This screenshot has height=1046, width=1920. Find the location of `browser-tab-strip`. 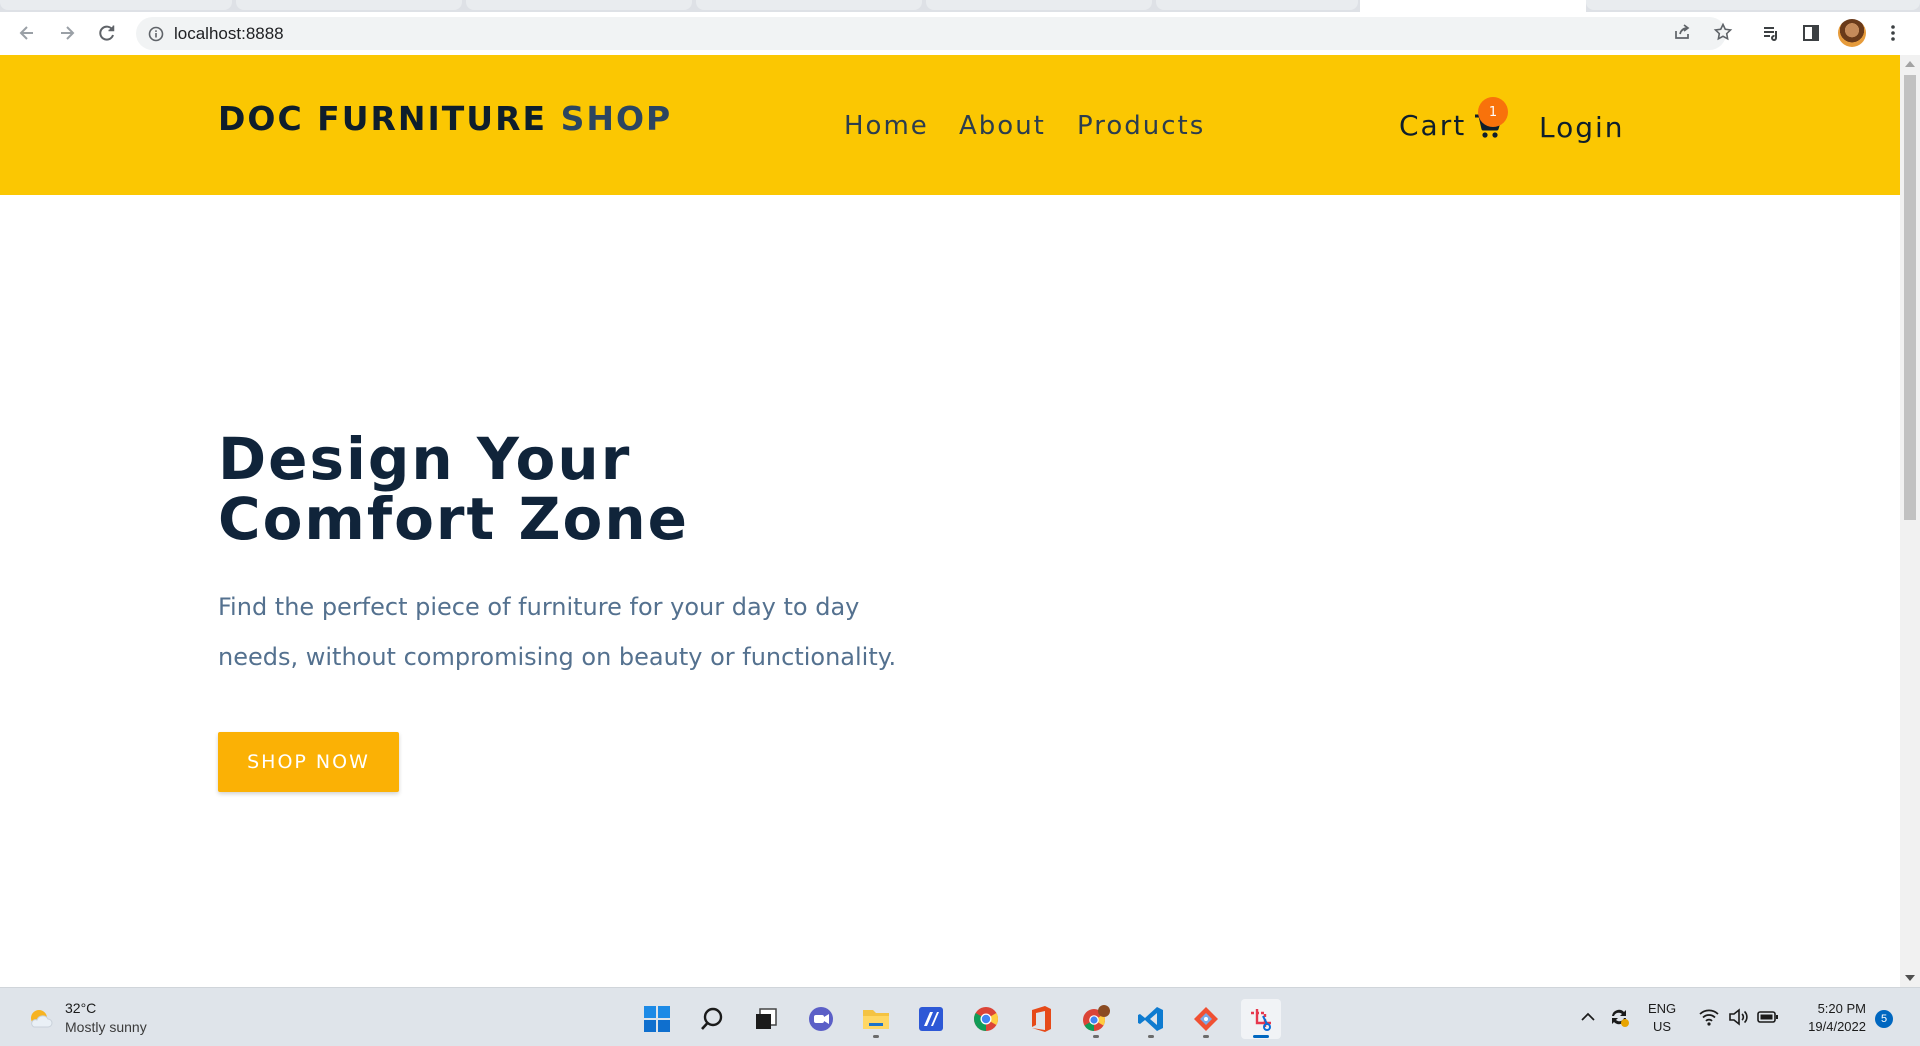

browser-tab-strip is located at coordinates (960, 7).